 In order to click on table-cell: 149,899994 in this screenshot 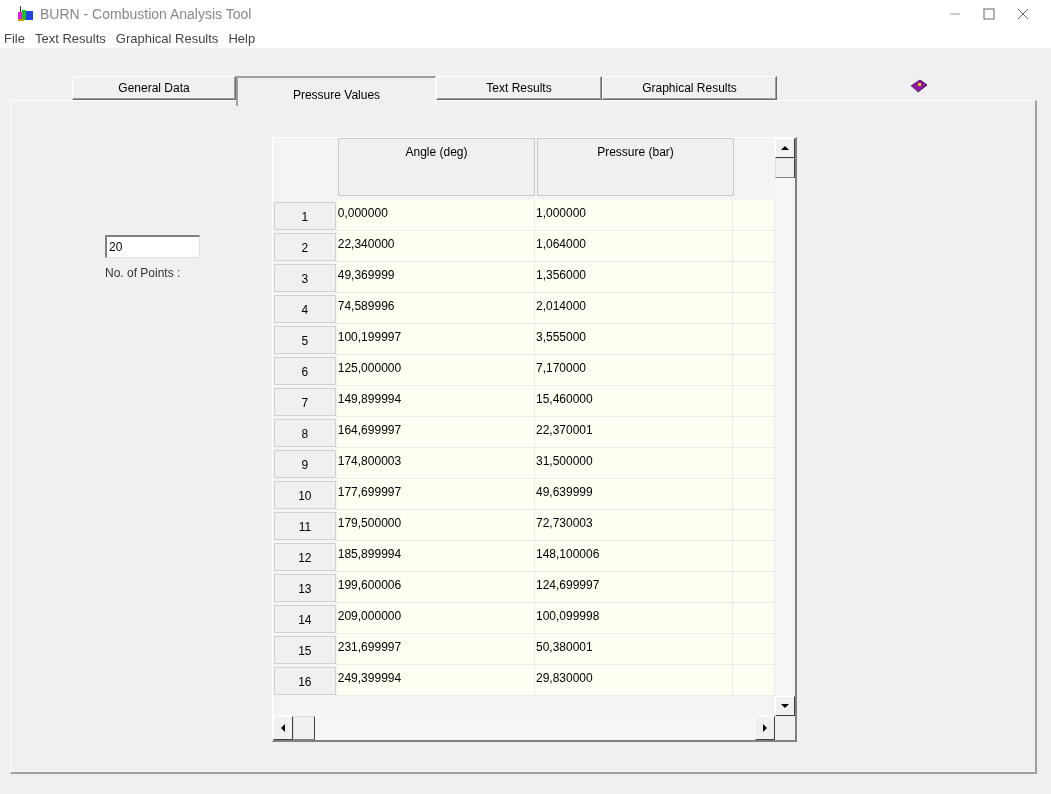, I will do `click(435, 401)`.